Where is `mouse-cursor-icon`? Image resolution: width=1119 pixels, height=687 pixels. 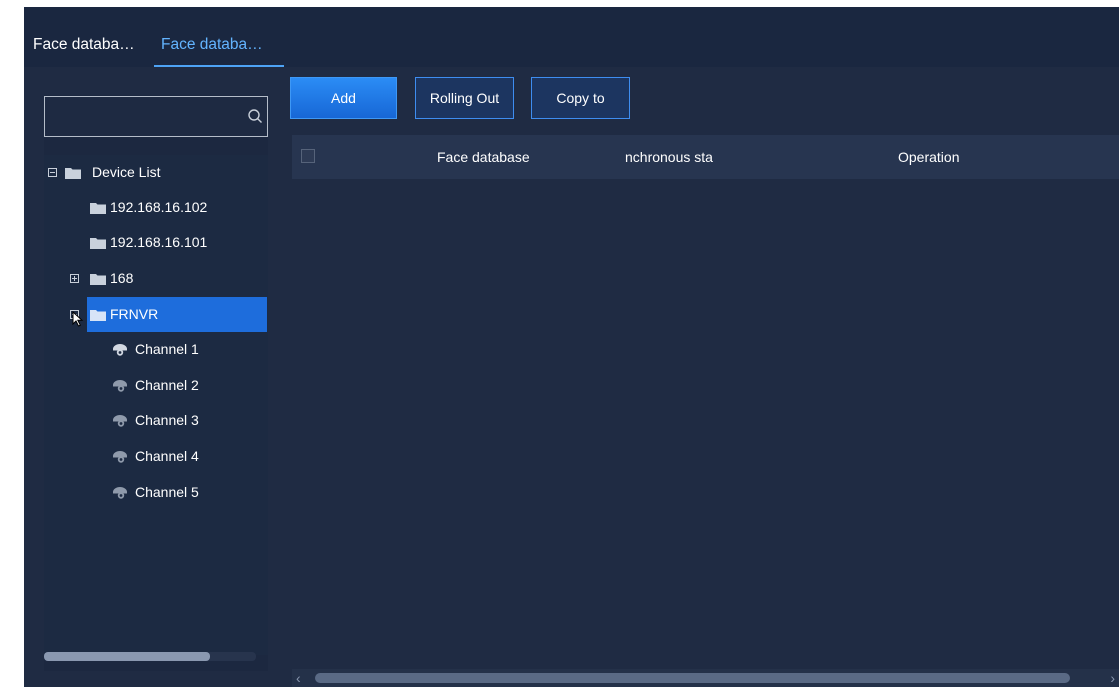
mouse-cursor-icon is located at coordinates (78, 319).